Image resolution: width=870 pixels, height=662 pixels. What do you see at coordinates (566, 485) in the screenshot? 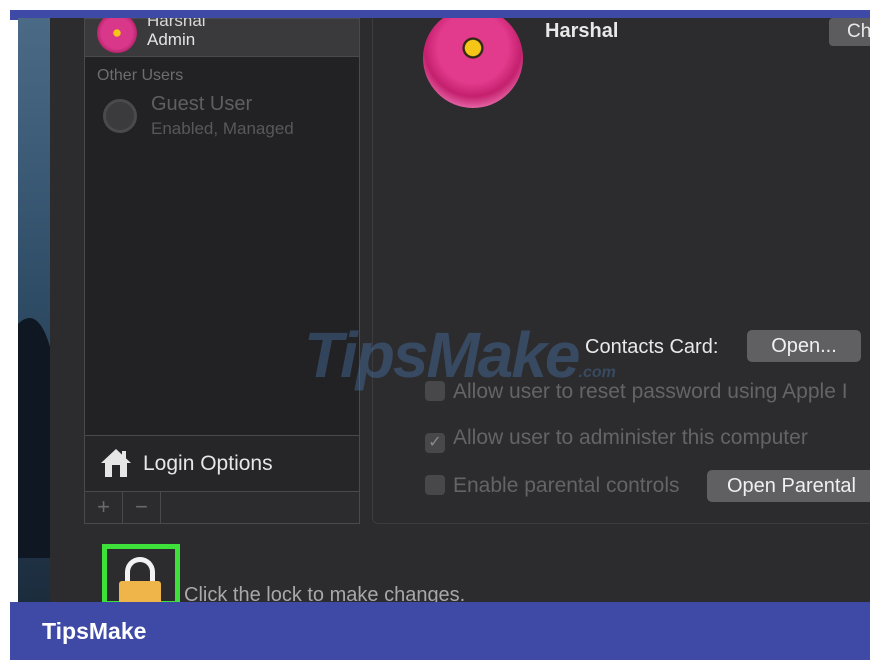
I see `parental-controls-label: Enable parental controls` at bounding box center [566, 485].